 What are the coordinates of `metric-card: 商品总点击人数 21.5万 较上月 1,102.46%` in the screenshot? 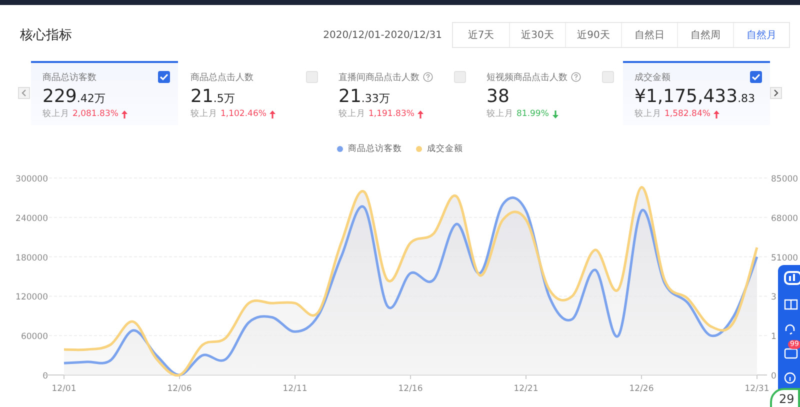 It's located at (252, 93).